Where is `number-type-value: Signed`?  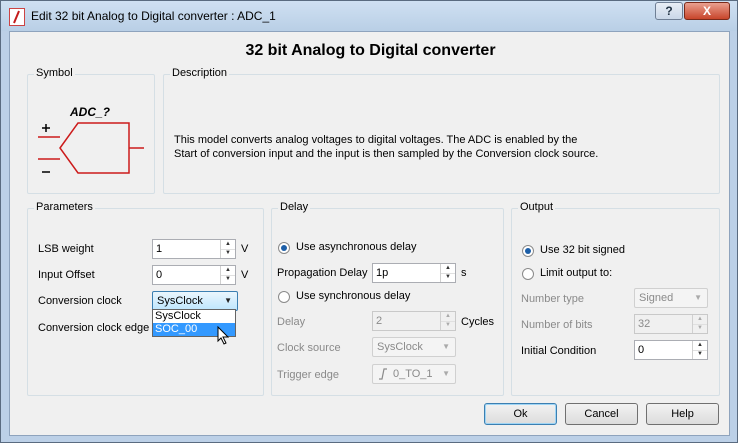 number-type-value: Signed is located at coordinates (656, 298).